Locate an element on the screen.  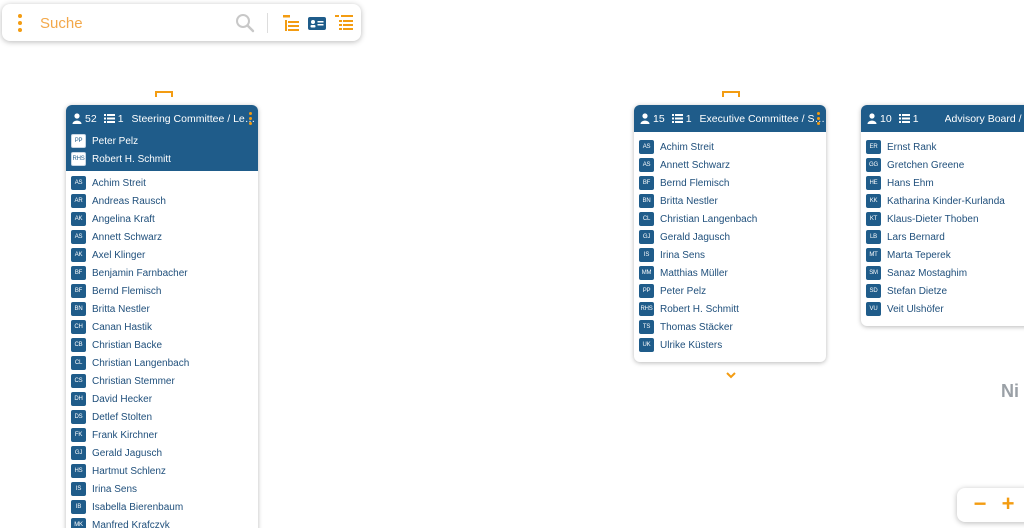
list-item: AR Andreas Rausch is located at coordinates (162, 201).